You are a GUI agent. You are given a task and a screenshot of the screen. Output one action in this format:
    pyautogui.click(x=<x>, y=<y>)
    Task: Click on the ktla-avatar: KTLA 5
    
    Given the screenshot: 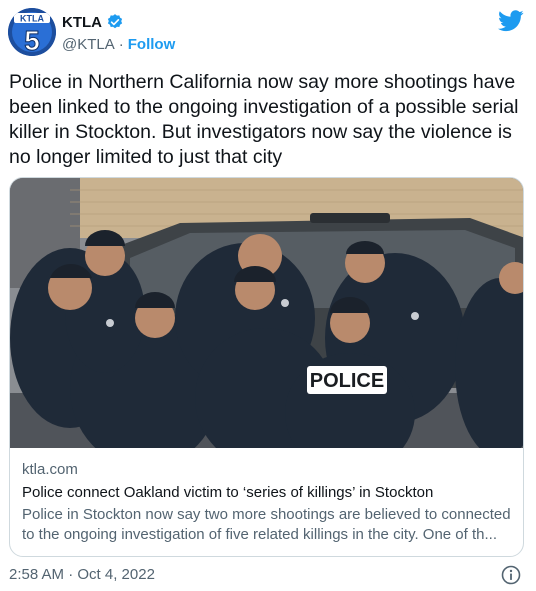 What is the action you would take?
    pyautogui.click(x=32, y=32)
    